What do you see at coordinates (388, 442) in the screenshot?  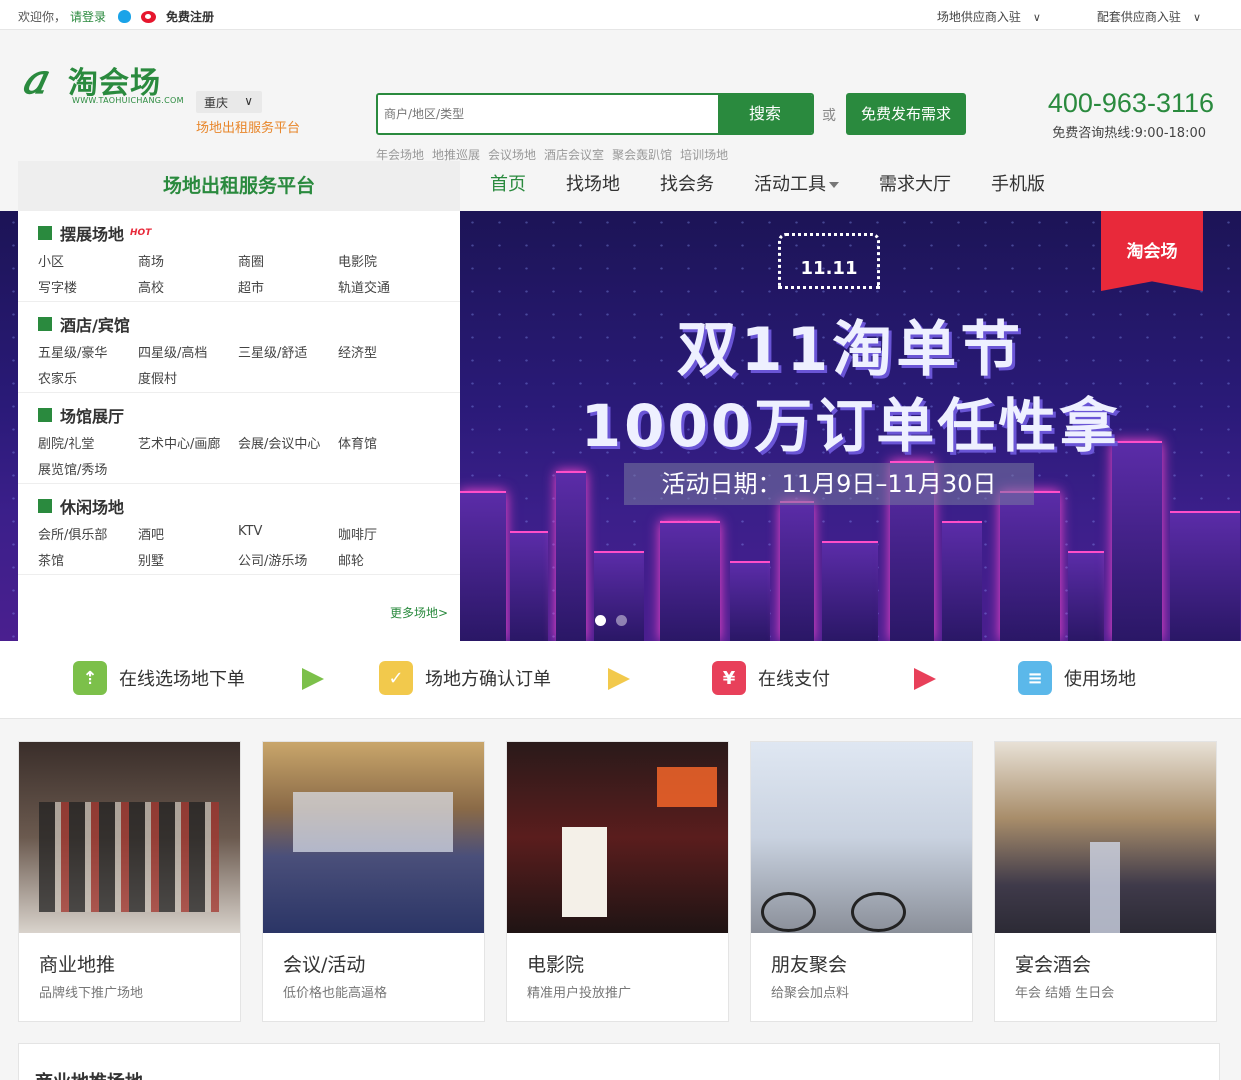 I see `category-link: 体育馆` at bounding box center [388, 442].